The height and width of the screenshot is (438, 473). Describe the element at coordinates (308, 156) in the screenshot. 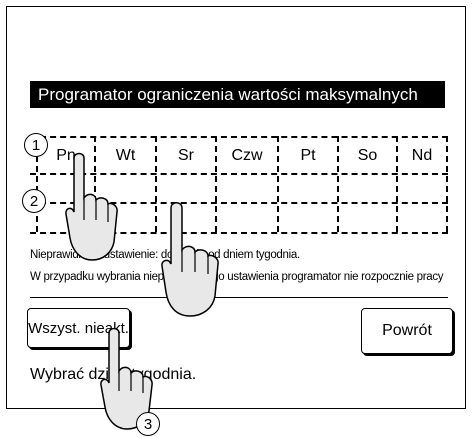

I see `day-friday: Pt` at that location.